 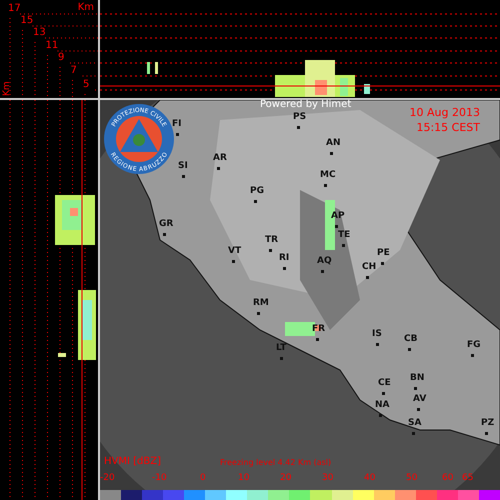 What do you see at coordinates (448, 127) in the screenshot?
I see `time-text: 15:15 CEST` at bounding box center [448, 127].